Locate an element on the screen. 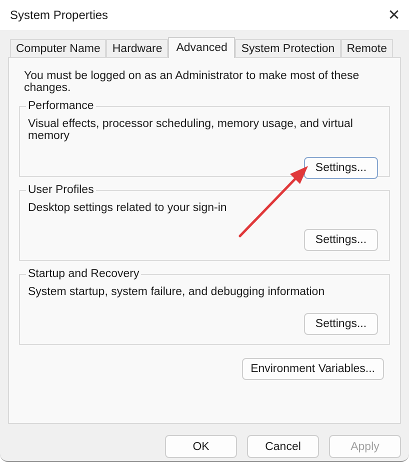 This screenshot has height=466, width=409. tab: Remote is located at coordinates (366, 48).